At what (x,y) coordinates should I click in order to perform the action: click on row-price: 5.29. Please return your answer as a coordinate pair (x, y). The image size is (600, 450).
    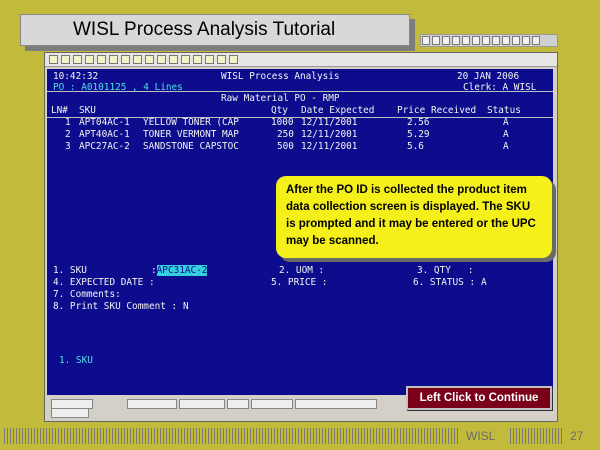
    Looking at the image, I should click on (418, 134).